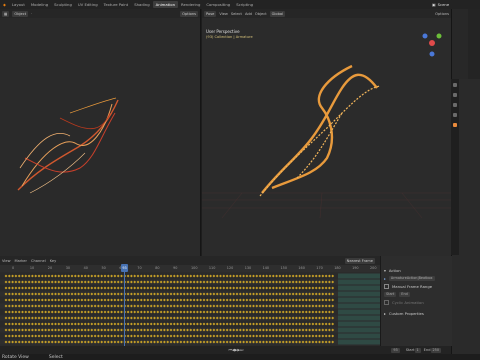 This screenshot has height=360, width=480. I want to click on render-icon, so click(455, 95).